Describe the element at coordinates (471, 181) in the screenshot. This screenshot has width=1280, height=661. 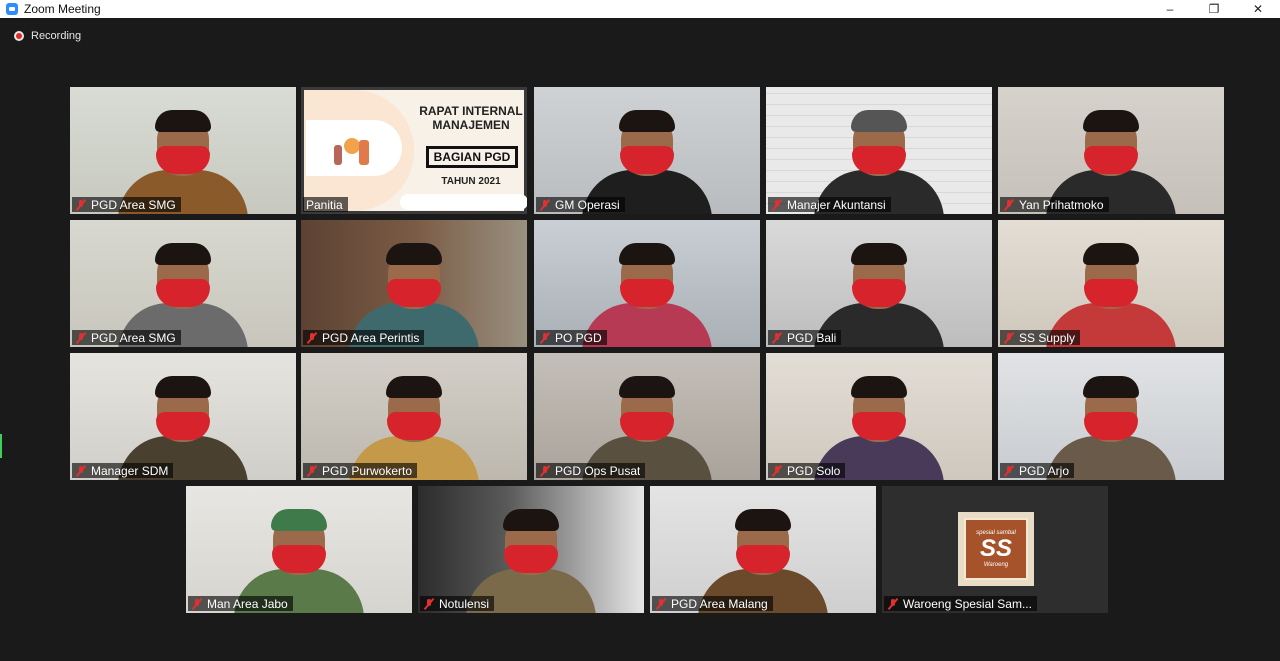
I see `banner-year: TAHUN 2021` at that location.